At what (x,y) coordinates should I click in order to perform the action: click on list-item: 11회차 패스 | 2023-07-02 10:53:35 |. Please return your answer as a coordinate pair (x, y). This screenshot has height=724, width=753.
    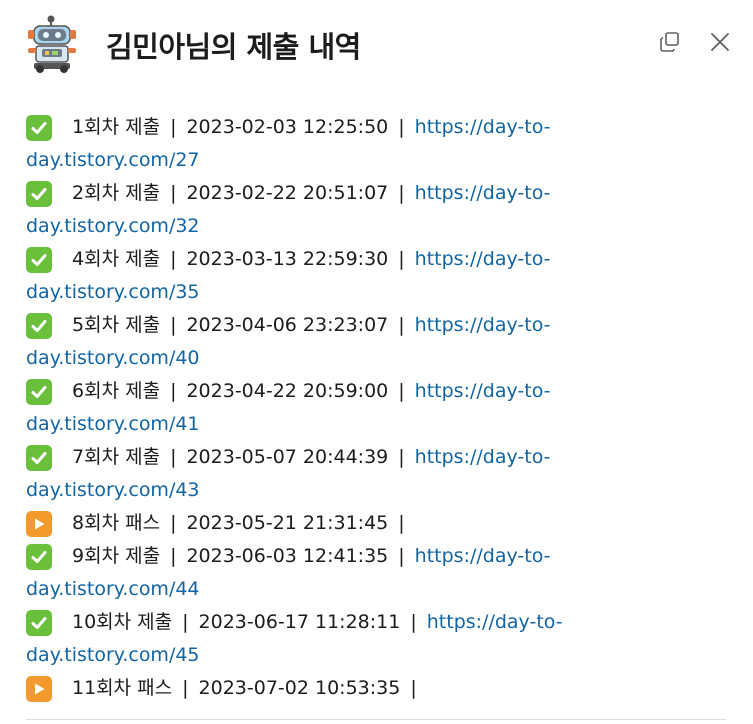
    Looking at the image, I should click on (326, 688).